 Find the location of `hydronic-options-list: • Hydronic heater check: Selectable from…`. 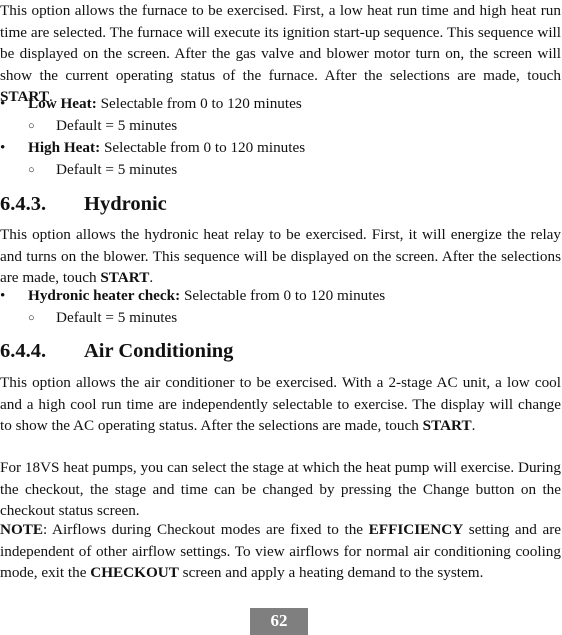

hydronic-options-list: • Hydronic heater check: Selectable from… is located at coordinates (280, 307).